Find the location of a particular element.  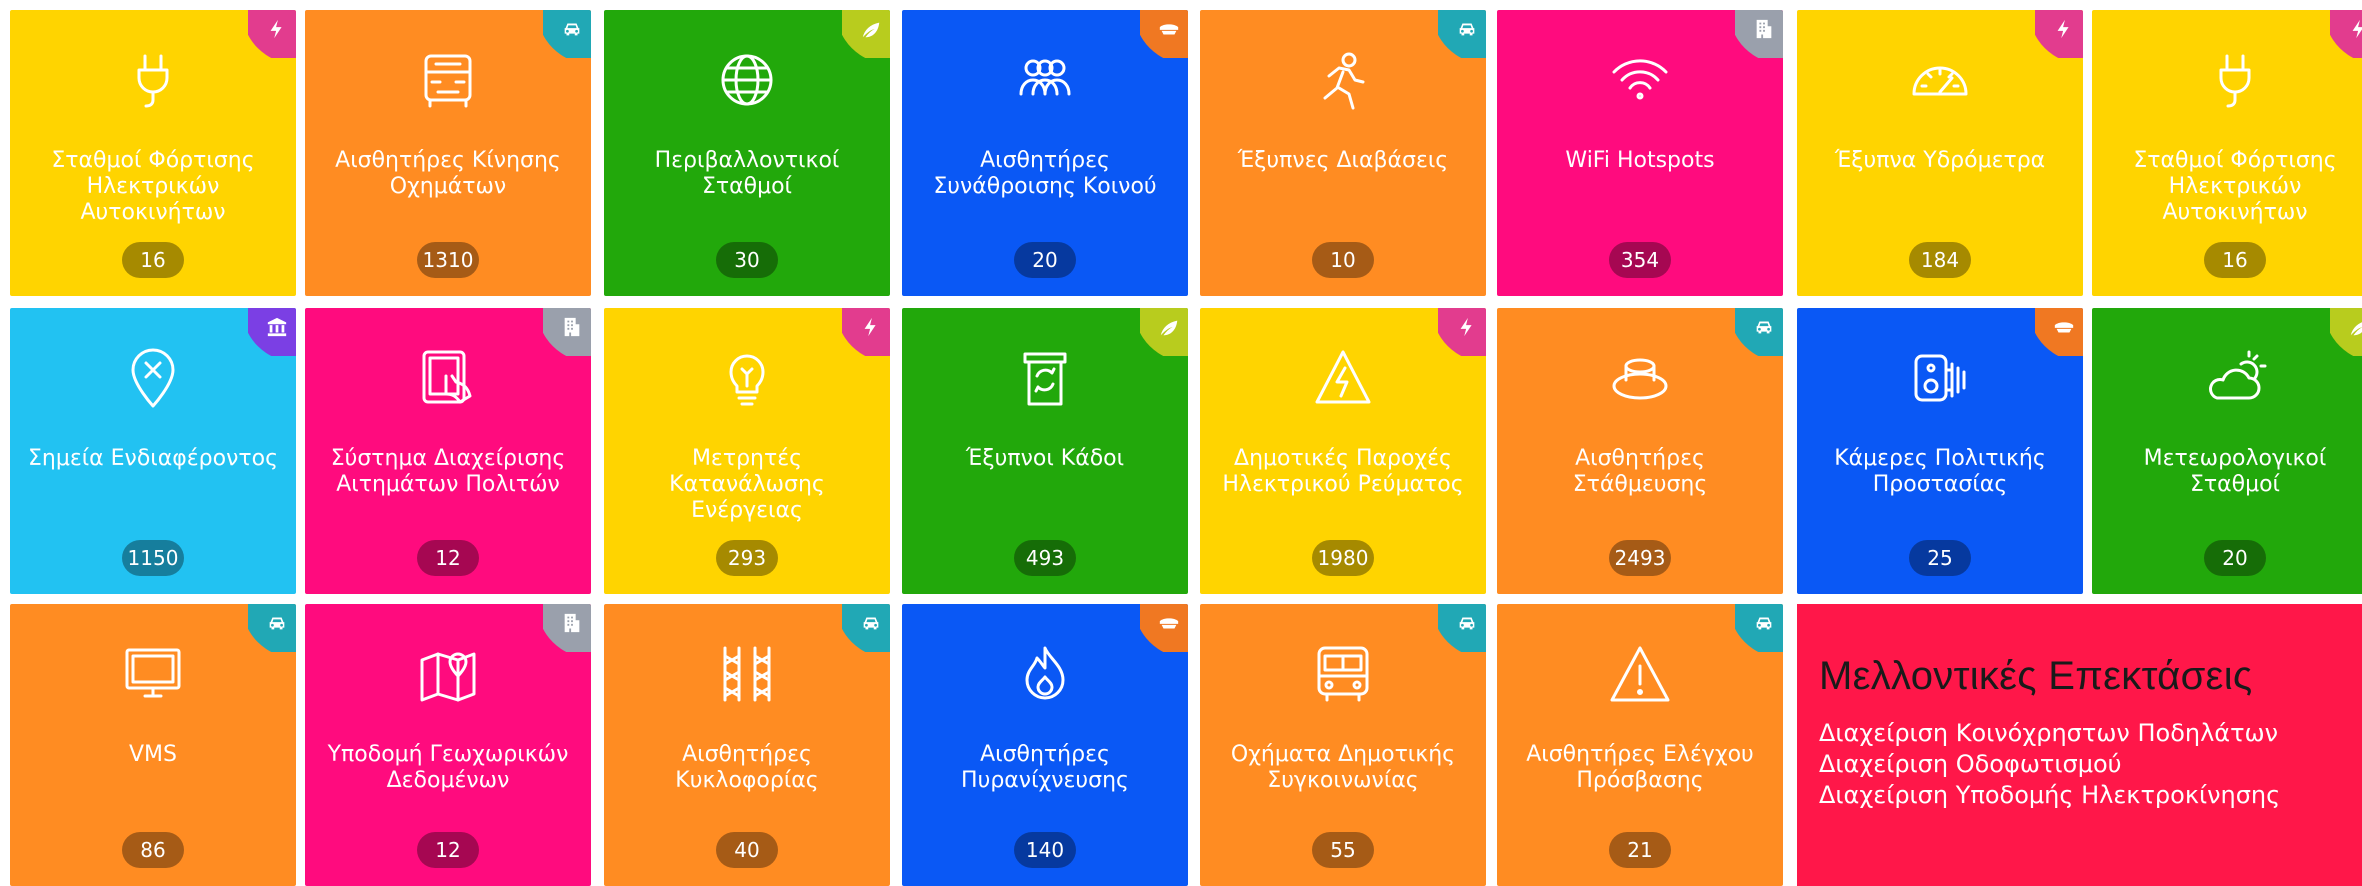

crowd-icon is located at coordinates (1045, 80).